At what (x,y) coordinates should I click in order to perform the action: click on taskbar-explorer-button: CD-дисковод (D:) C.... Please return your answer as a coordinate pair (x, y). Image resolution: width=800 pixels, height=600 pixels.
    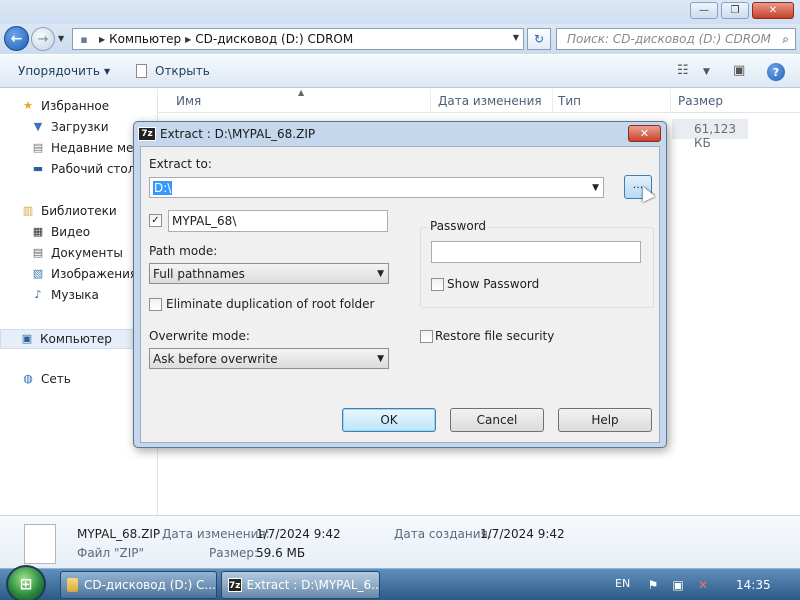
    Looking at the image, I should click on (138, 585).